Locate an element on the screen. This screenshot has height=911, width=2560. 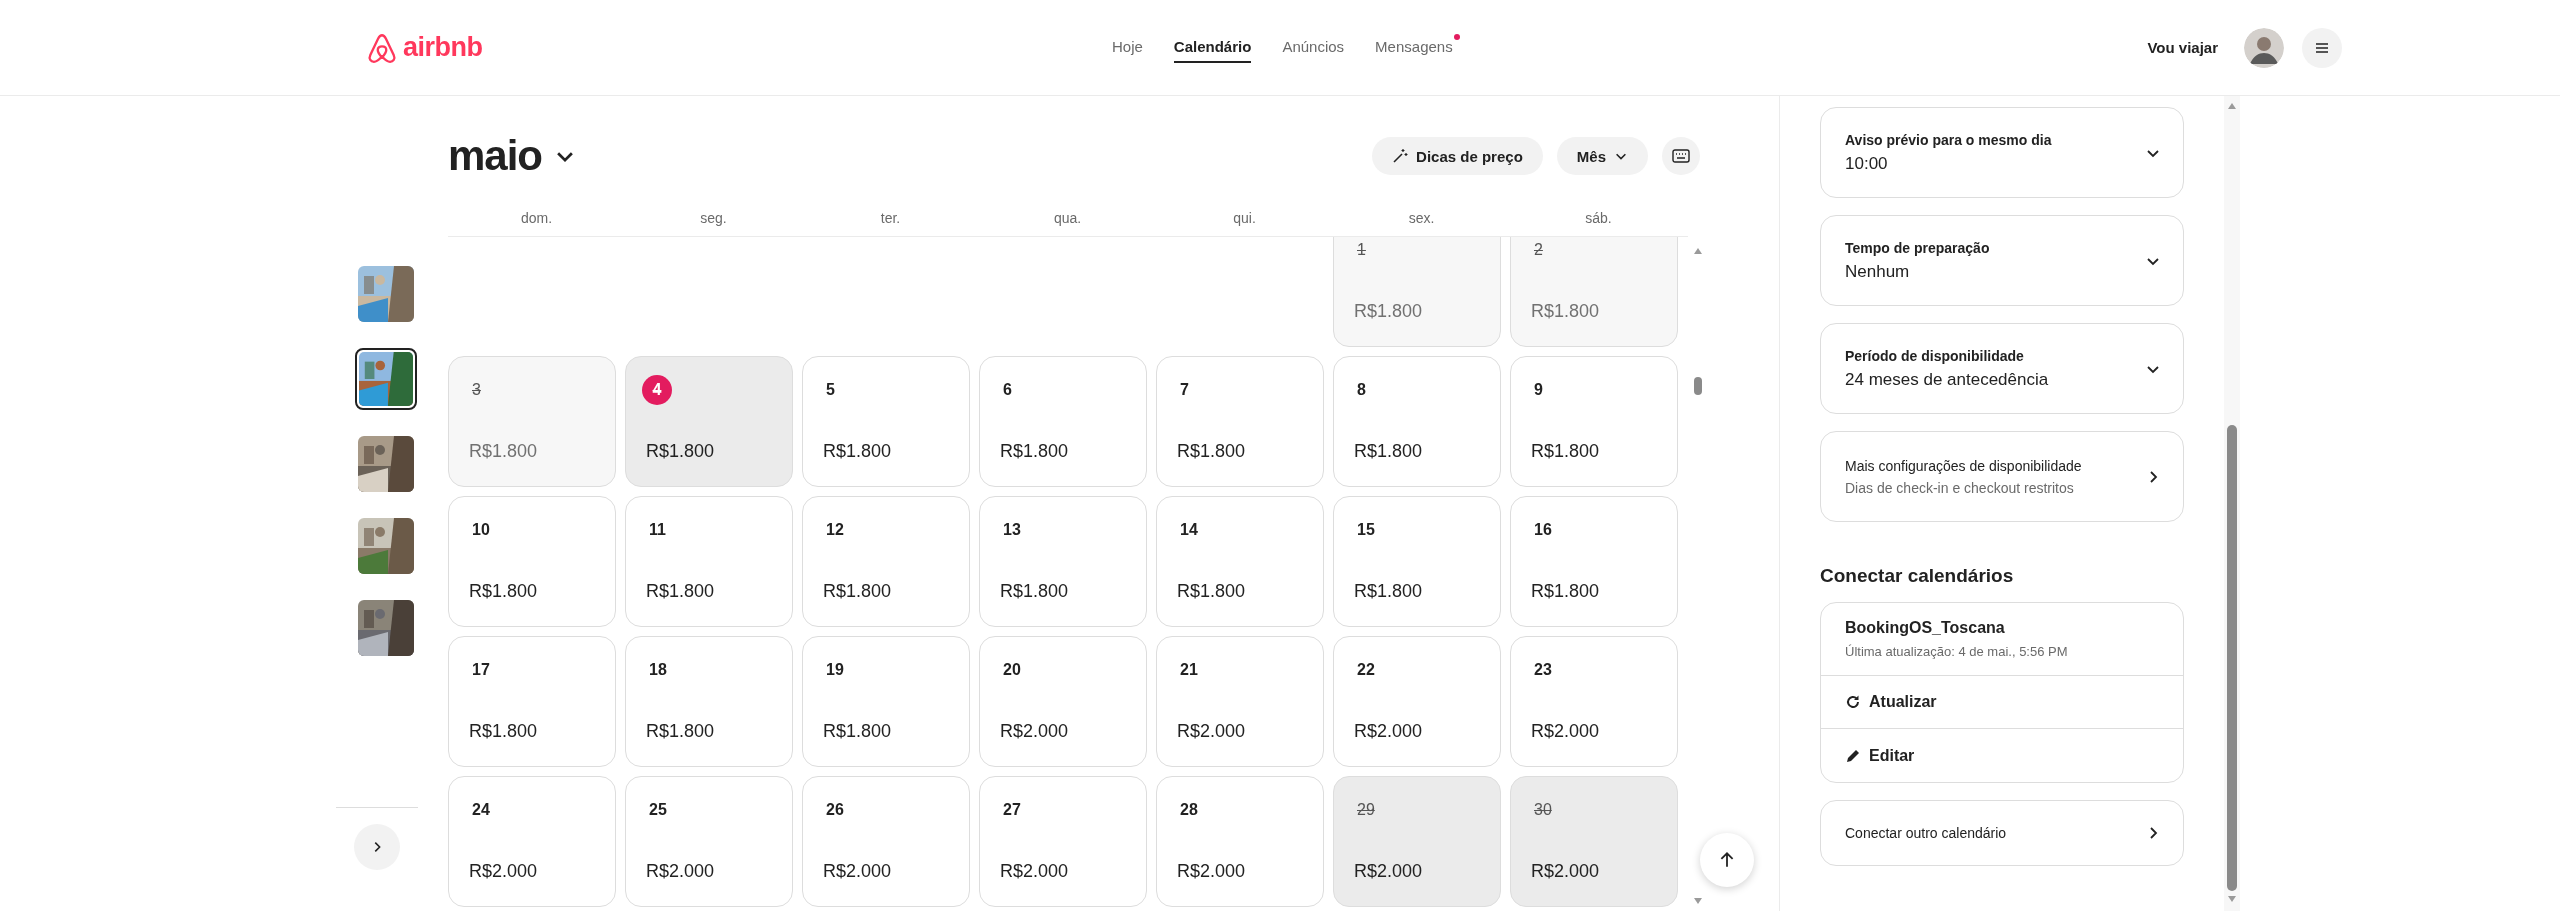
nav-tab: Anúncios is located at coordinates (1313, 47).